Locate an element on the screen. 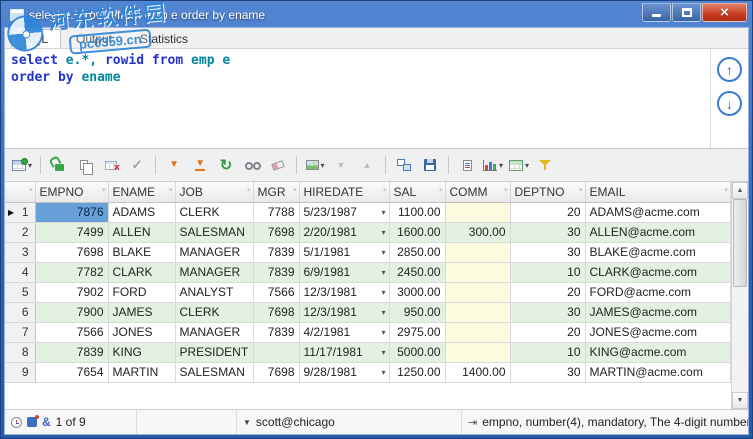  scrollbar-track is located at coordinates (740, 339).